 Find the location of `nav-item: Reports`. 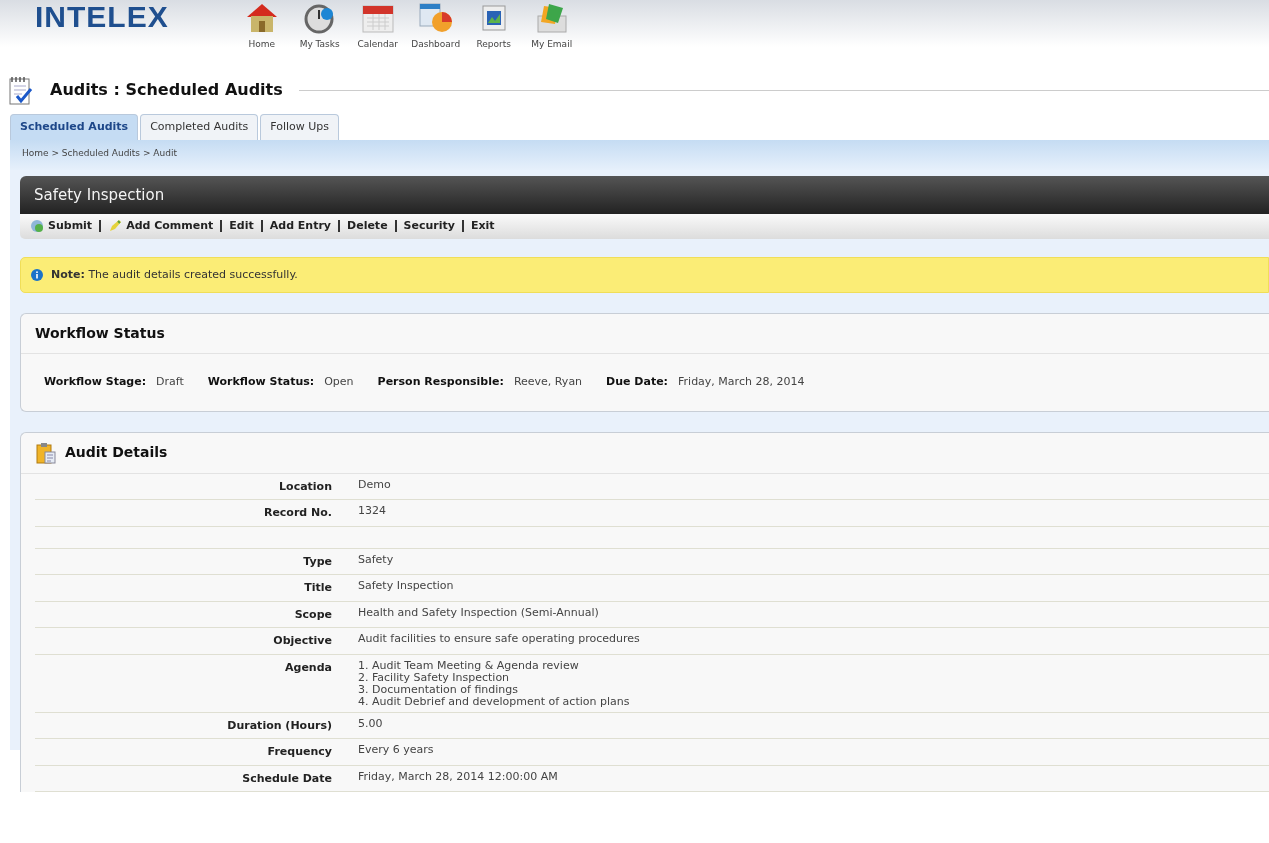

nav-item: Reports is located at coordinates (493, 39).